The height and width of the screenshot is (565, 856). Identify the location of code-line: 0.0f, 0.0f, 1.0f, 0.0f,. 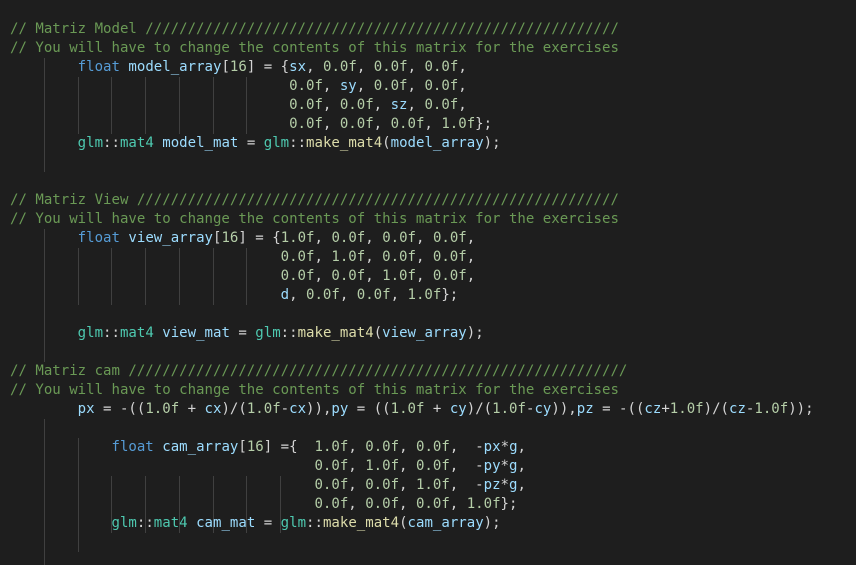
(243, 276).